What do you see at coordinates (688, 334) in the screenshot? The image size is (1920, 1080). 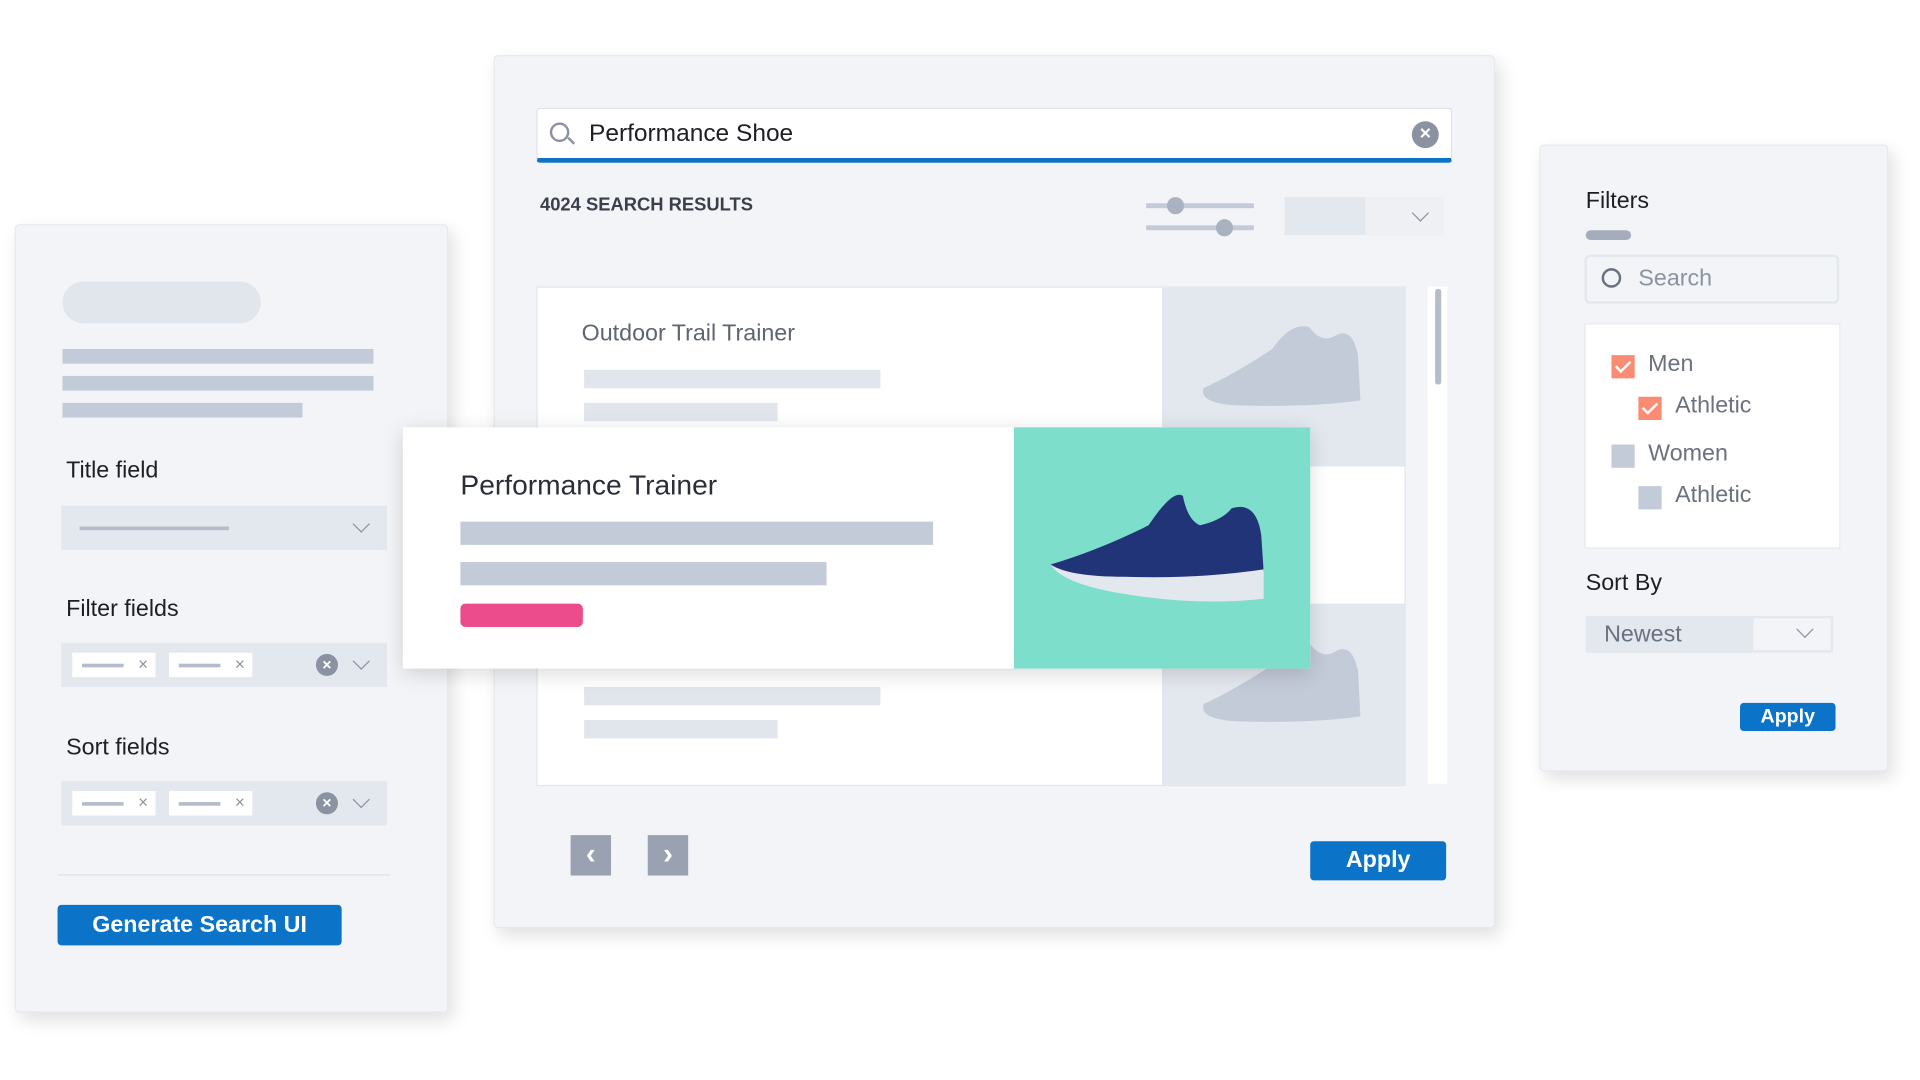 I see `result-title: Outdoor Trail Trainer` at bounding box center [688, 334].